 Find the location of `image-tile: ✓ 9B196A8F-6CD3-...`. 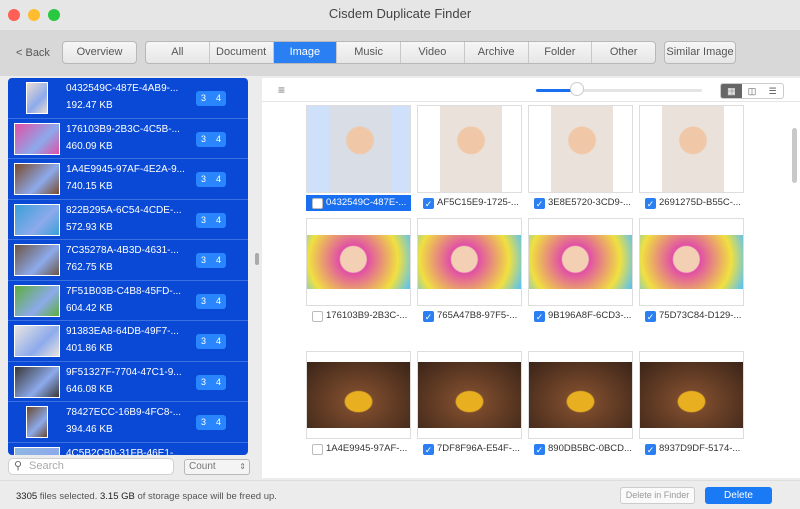

image-tile: ✓ 9B196A8F-6CD3-... is located at coordinates (580, 278).